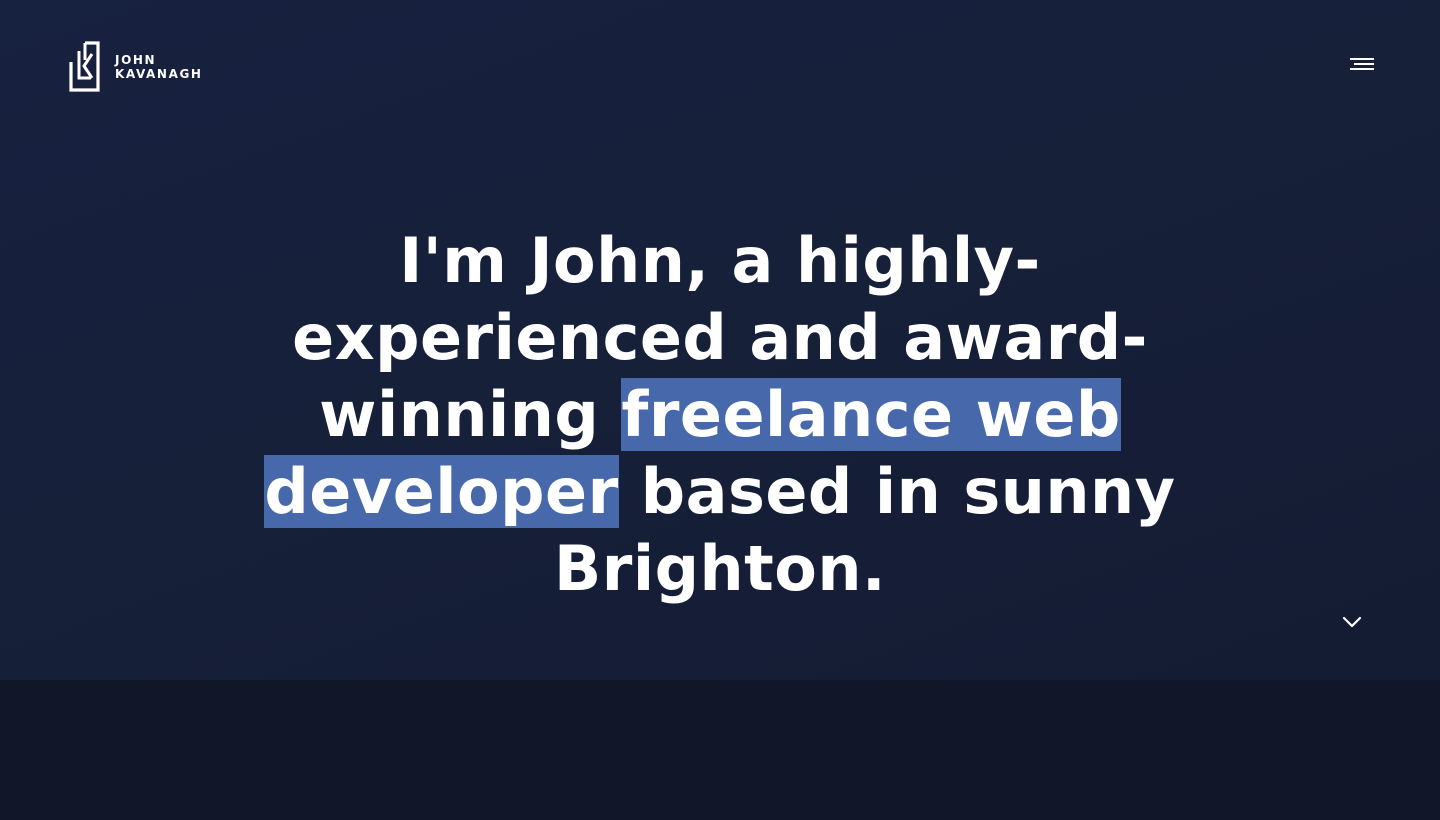 Image resolution: width=1440 pixels, height=820 pixels. What do you see at coordinates (136, 59) in the screenshot?
I see `logo-first-name: JOHN` at bounding box center [136, 59].